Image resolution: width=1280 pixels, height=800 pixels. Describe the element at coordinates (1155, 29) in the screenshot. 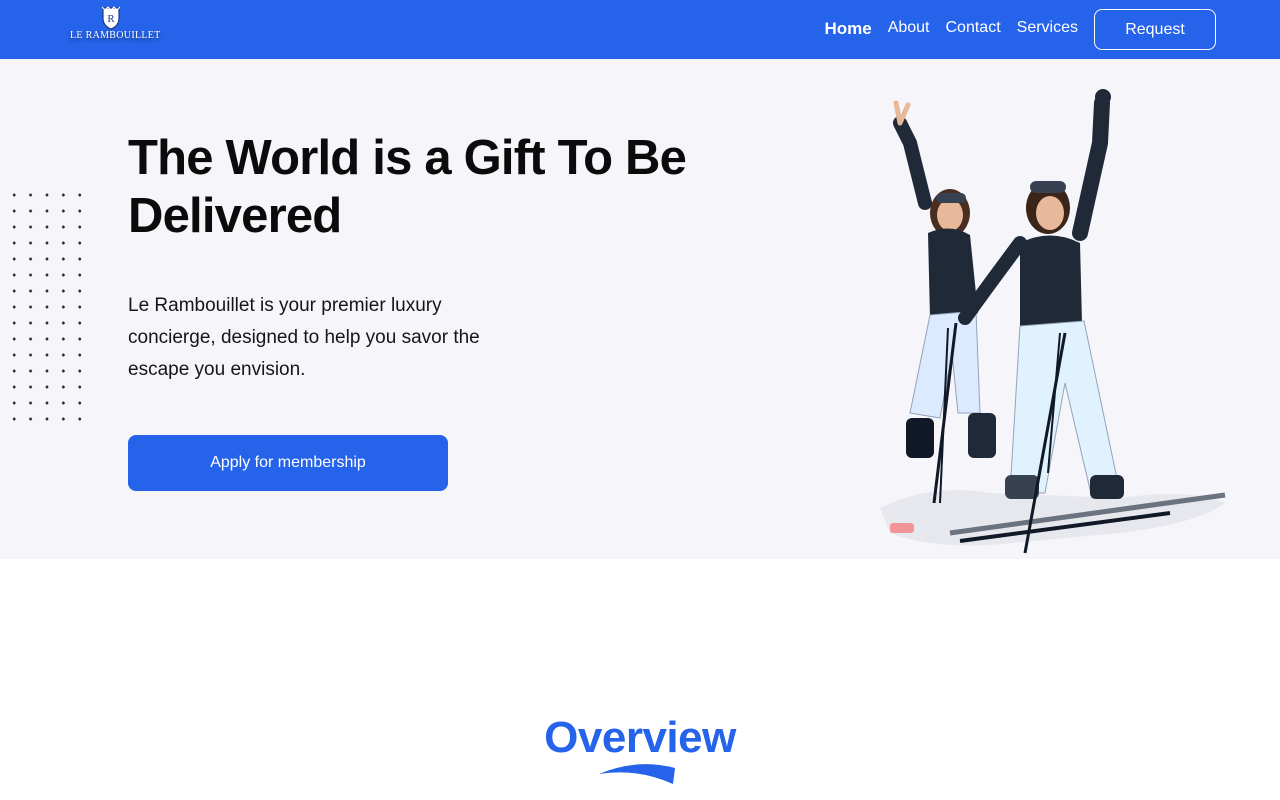

I see `request-button: Request` at that location.